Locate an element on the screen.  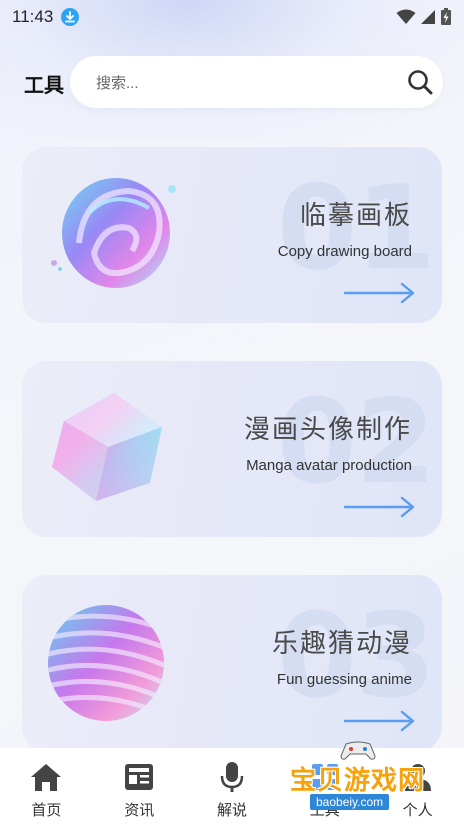
signal-icon is located at coordinates (428, 17).